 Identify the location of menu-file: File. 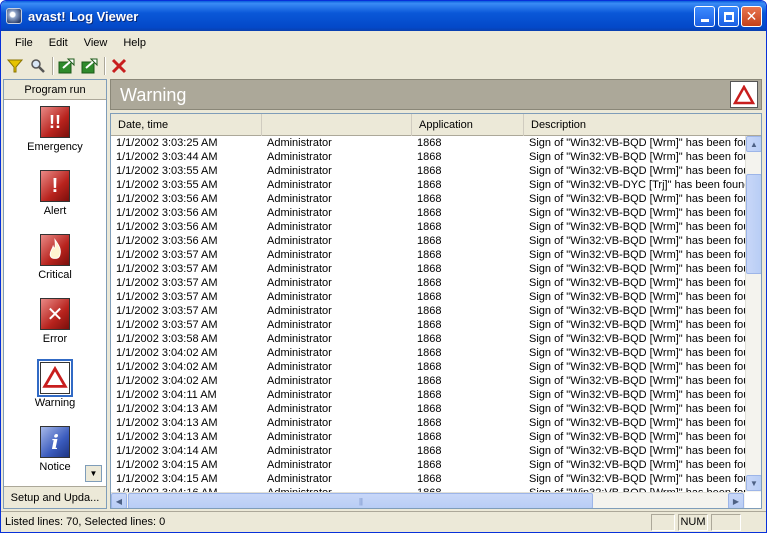
(24, 43).